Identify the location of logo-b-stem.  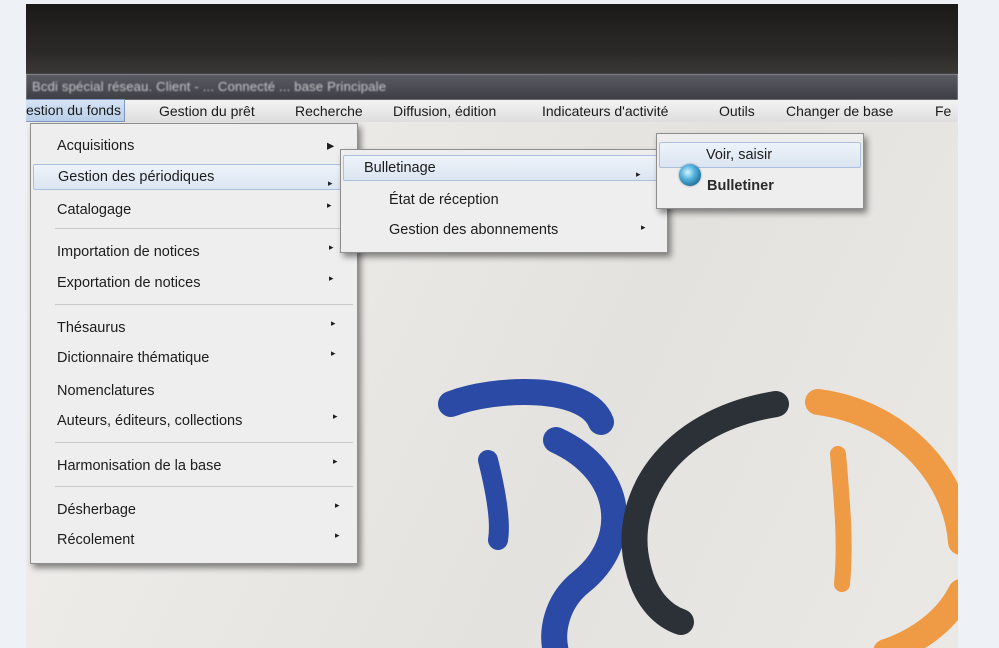
(493, 500).